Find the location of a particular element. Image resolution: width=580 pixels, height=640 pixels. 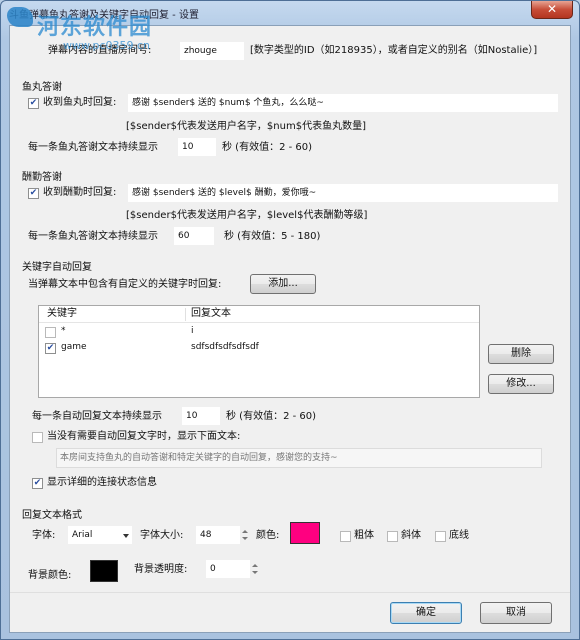

yuwan-duration-label: 每一条鱼丸答谢文本持续显示 is located at coordinates (93, 147).